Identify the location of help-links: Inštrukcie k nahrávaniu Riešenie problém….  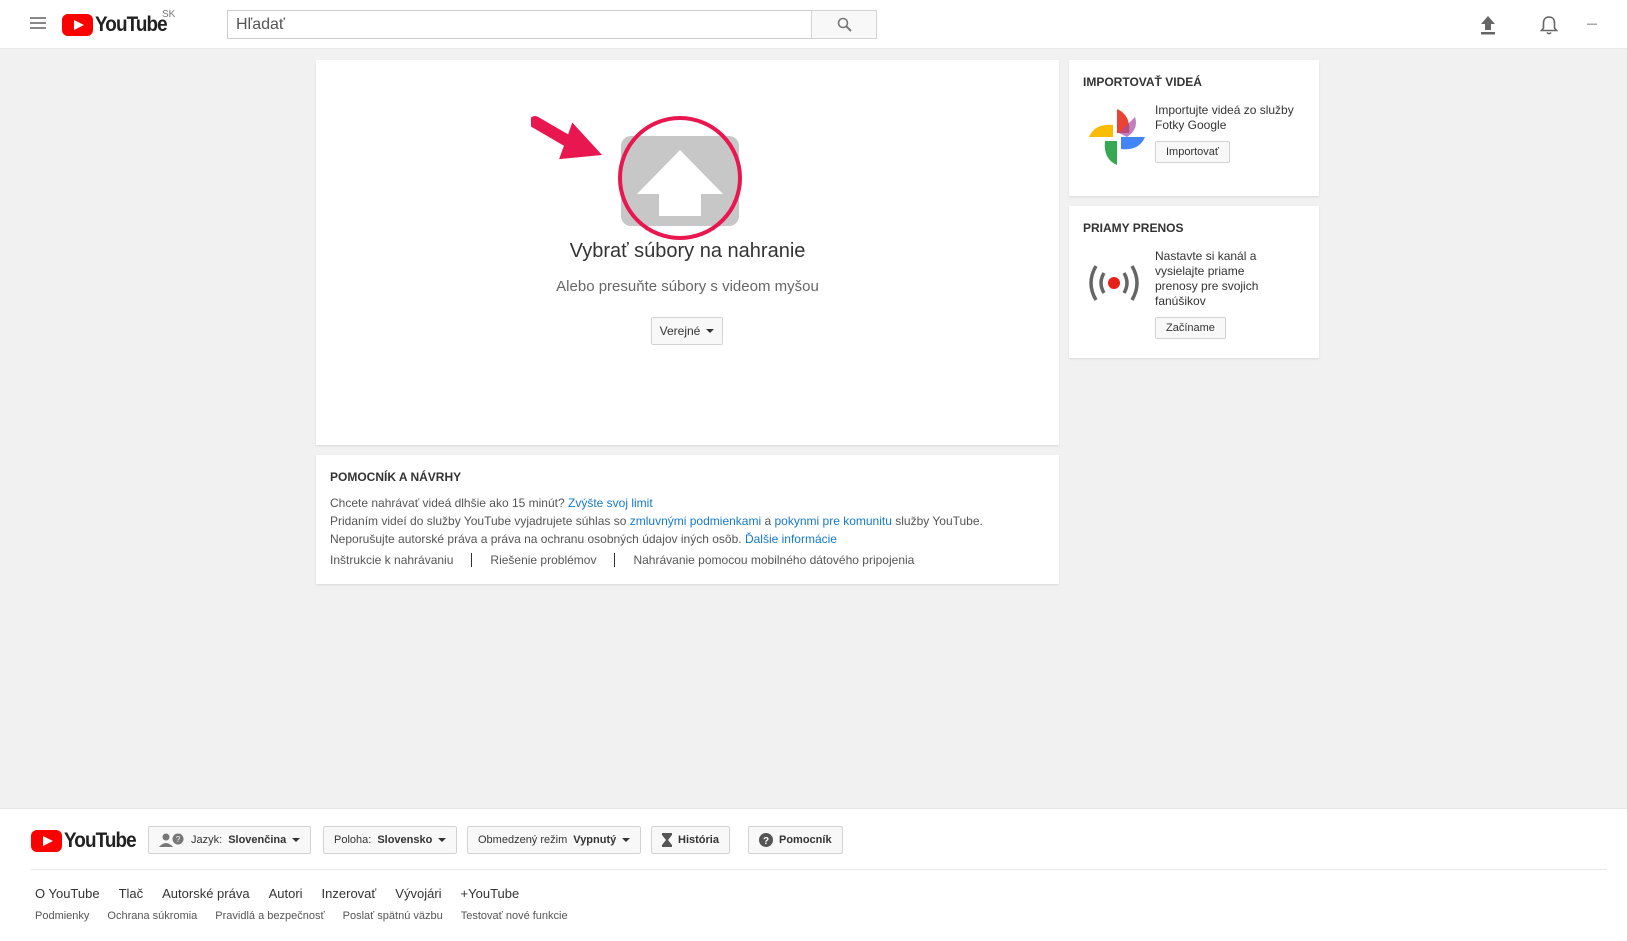
(687, 560).